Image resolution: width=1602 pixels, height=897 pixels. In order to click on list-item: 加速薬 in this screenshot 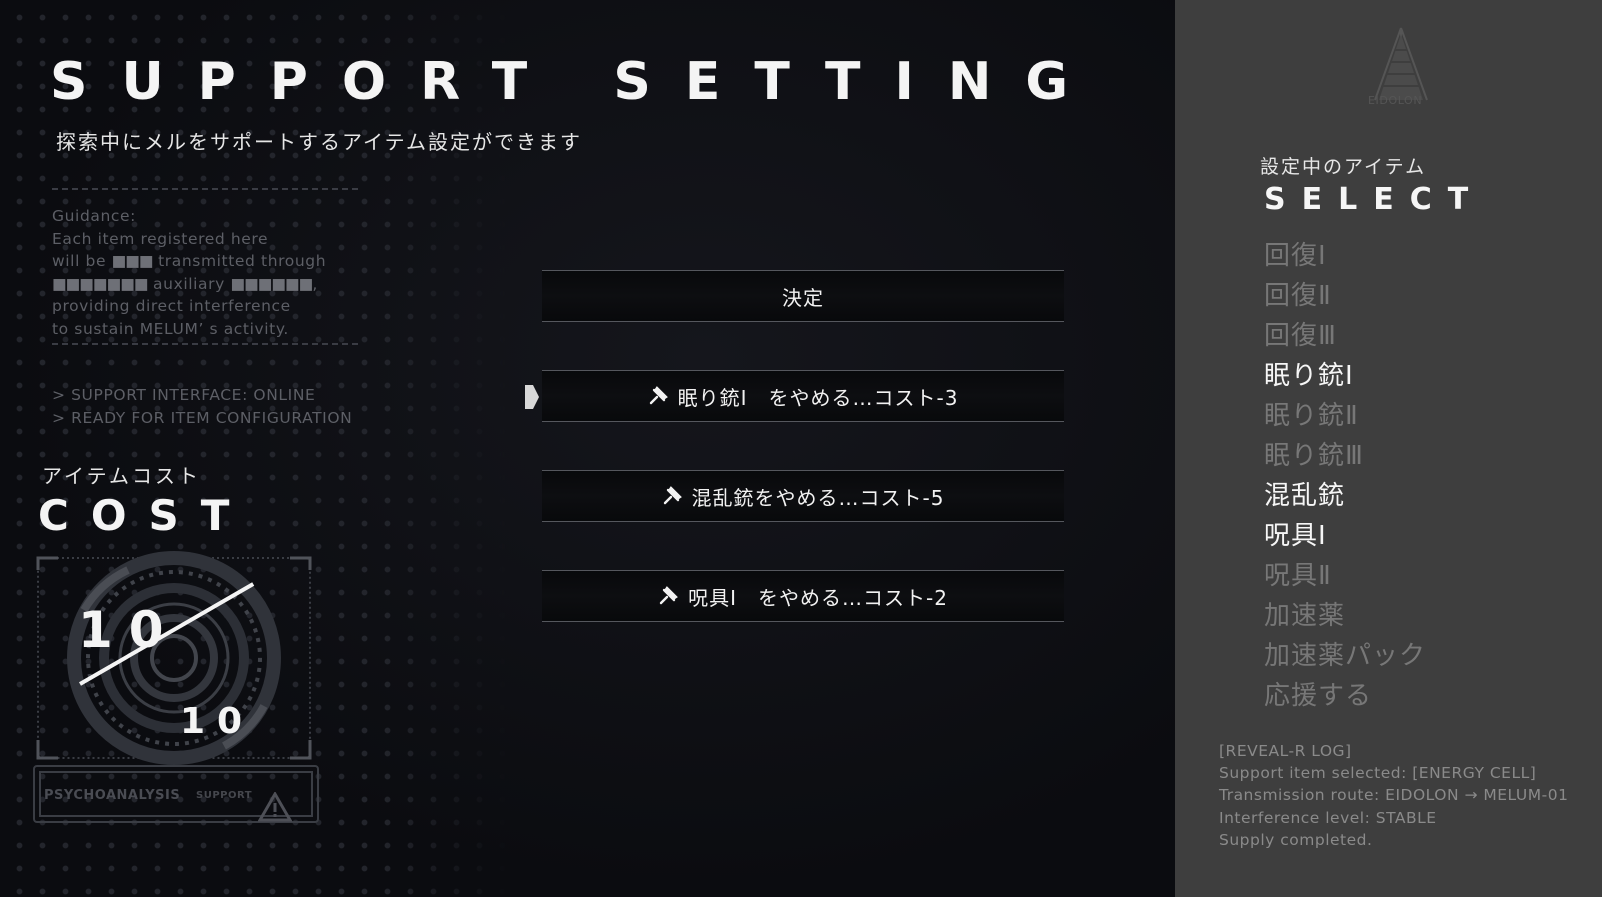, I will do `click(1345, 616)`.